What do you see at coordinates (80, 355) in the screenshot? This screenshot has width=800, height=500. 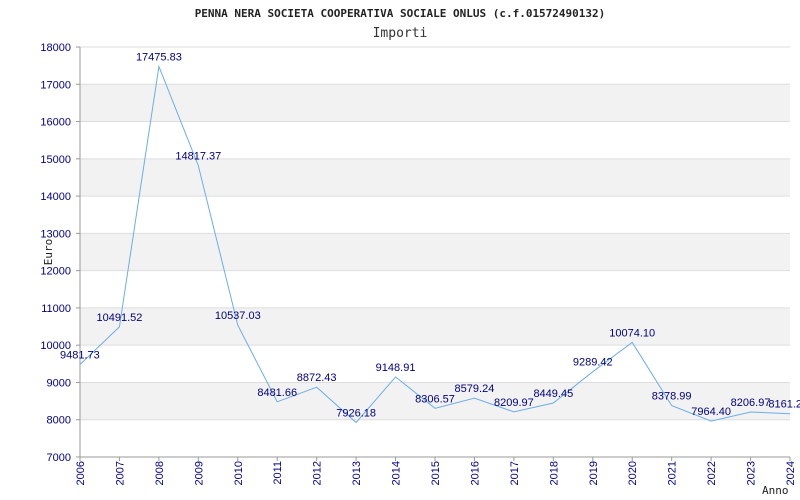 I see `data-label: 9481.73` at bounding box center [80, 355].